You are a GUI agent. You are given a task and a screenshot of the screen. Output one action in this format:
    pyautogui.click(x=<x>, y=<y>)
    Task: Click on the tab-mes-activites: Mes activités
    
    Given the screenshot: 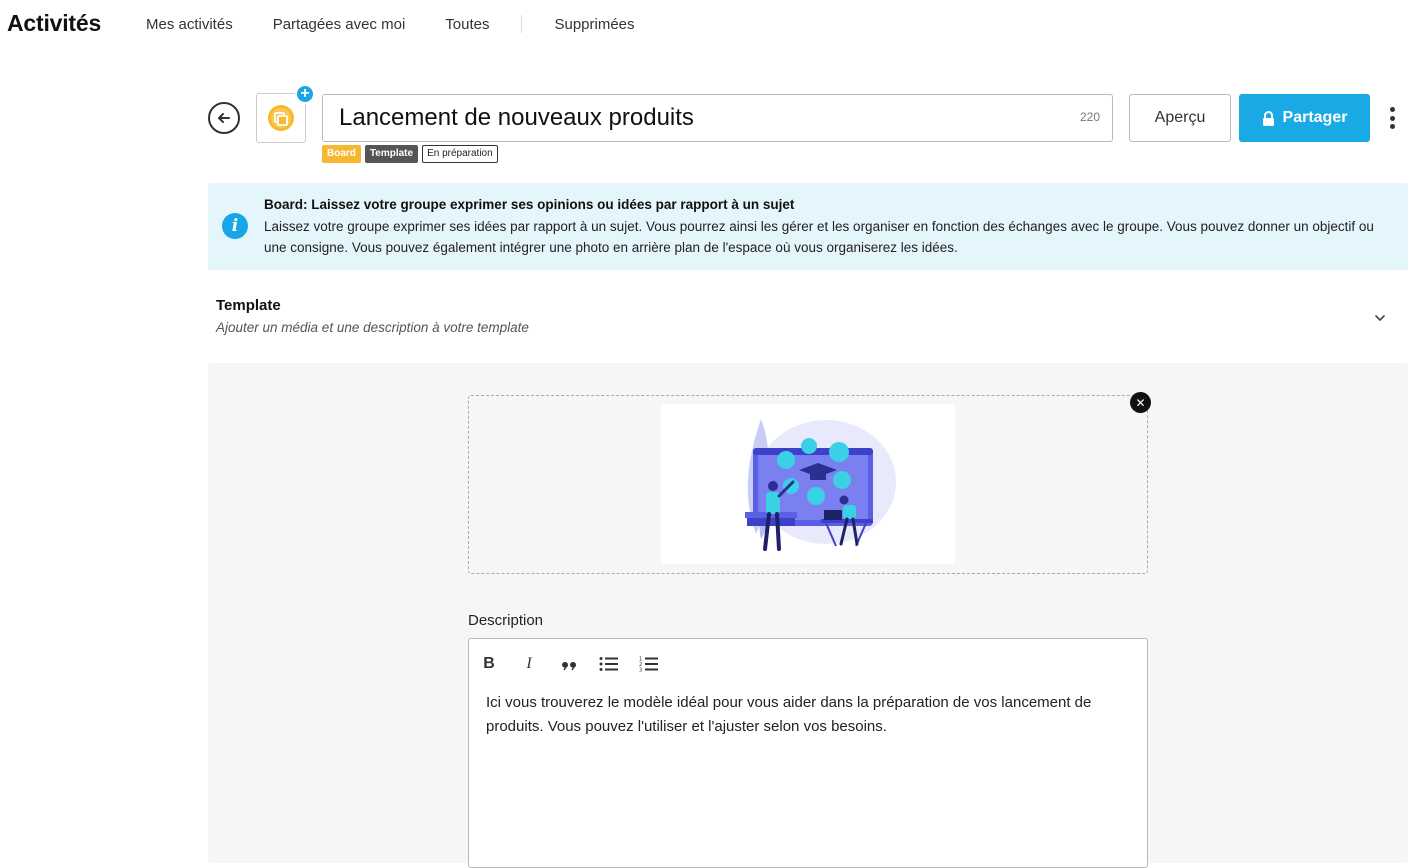 What is the action you would take?
    pyautogui.click(x=189, y=24)
    